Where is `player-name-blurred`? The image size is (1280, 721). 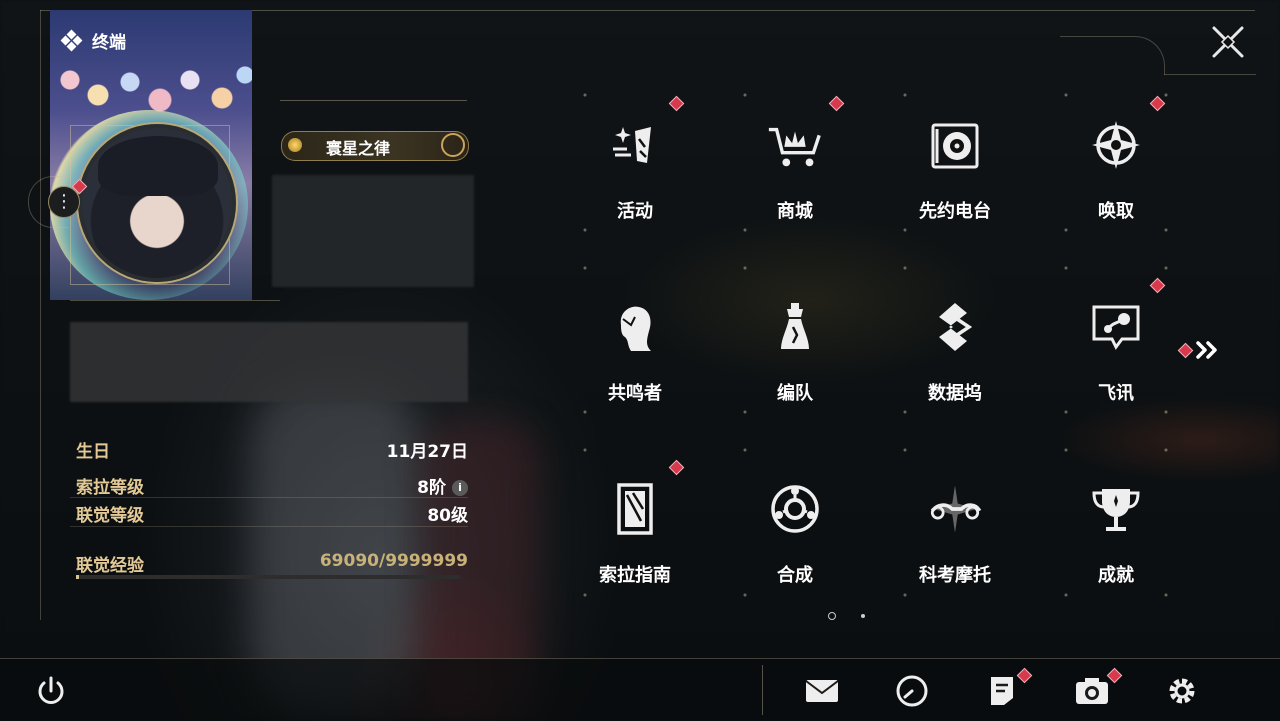
player-name-blurred is located at coordinates (373, 231).